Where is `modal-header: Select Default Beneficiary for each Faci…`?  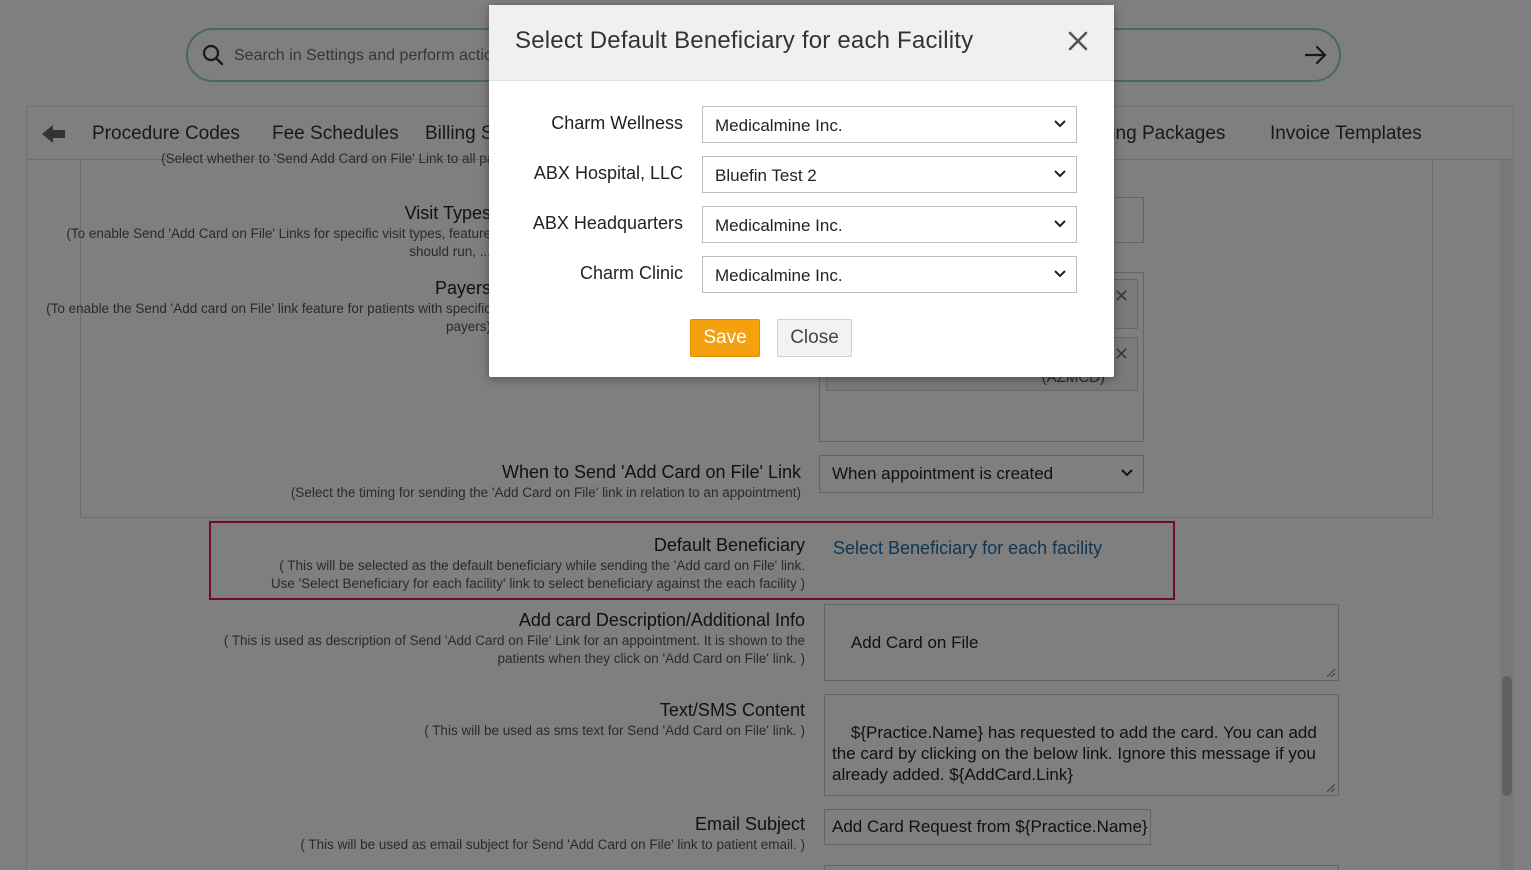
modal-header: Select Default Beneficiary for each Faci… is located at coordinates (801, 43).